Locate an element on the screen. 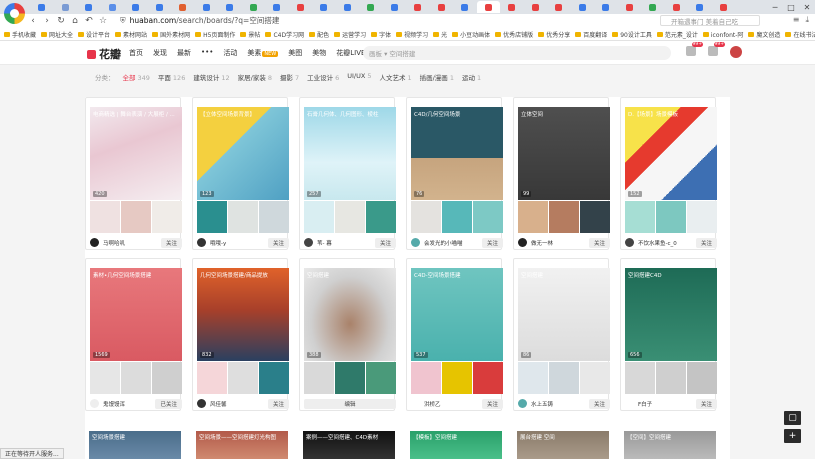 The image size is (815, 459). owner-name: 水上五铸 is located at coordinates (560, 404).